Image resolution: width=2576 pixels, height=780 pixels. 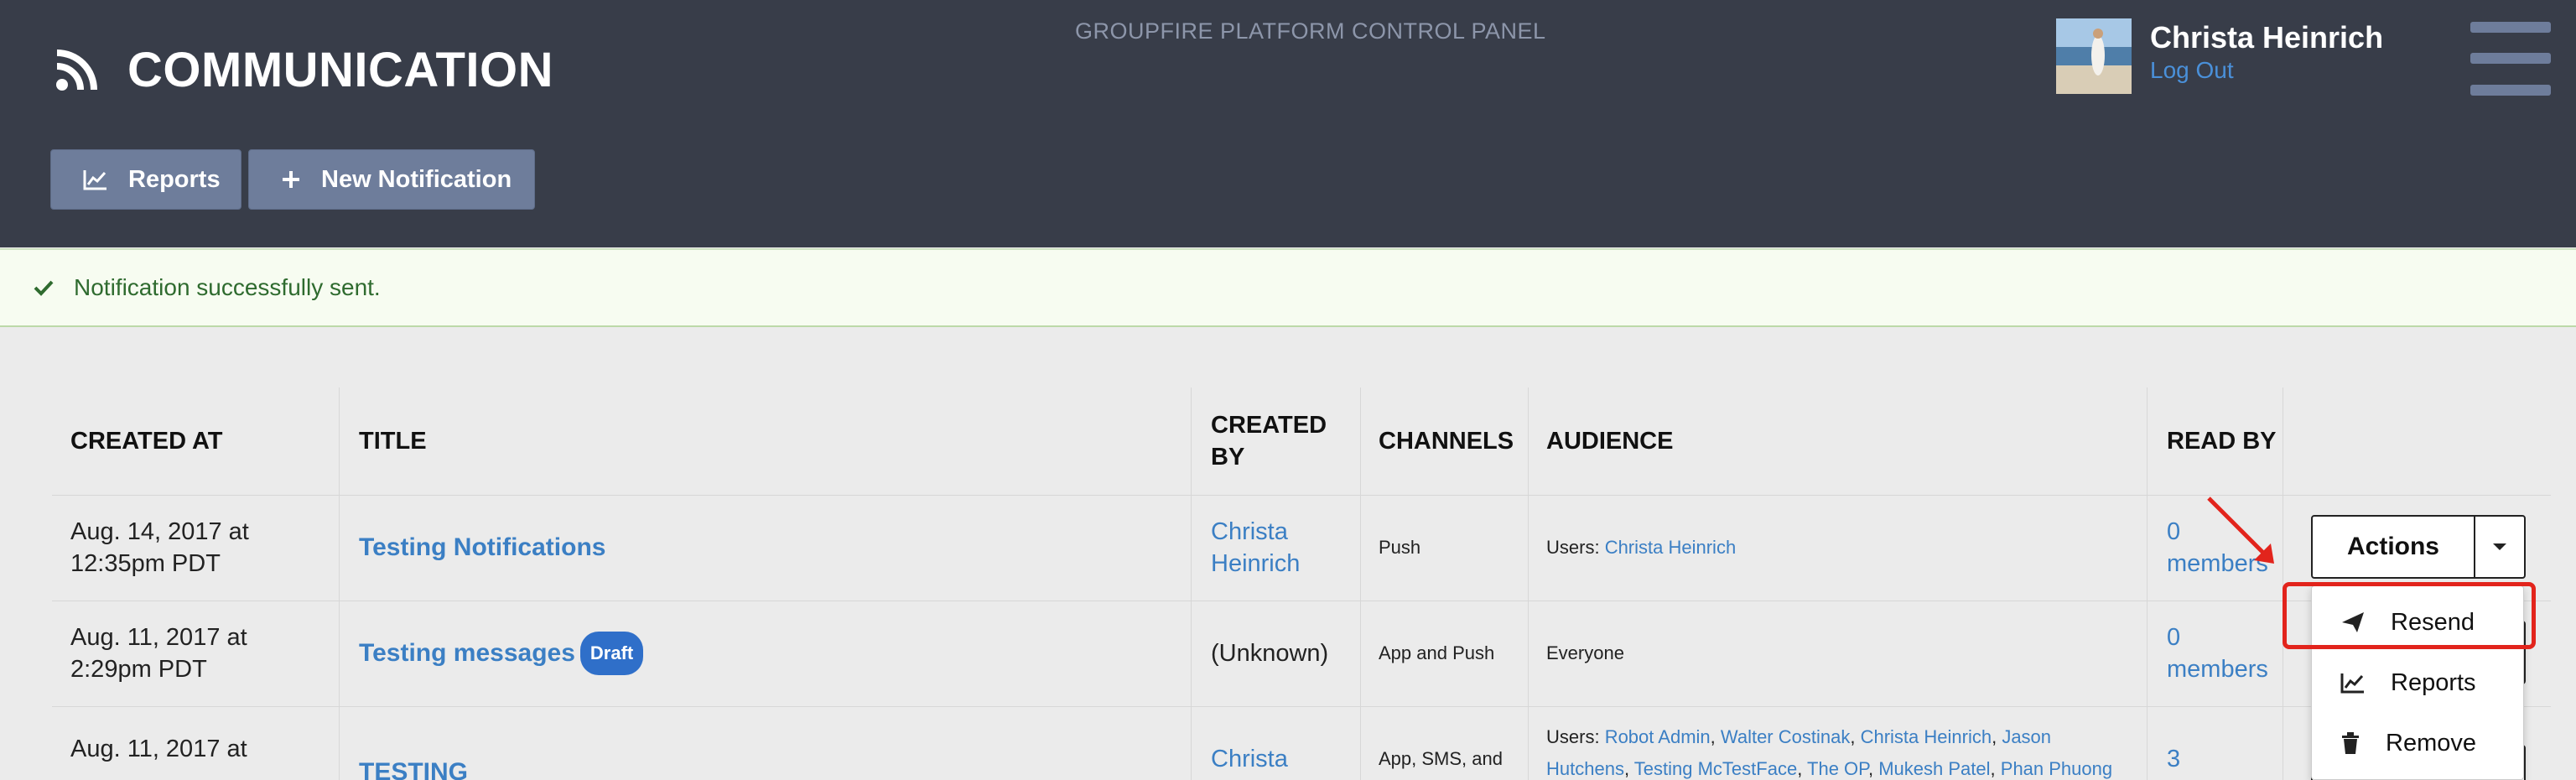 I want to click on column-header-channels: CHANNELS, so click(x=1444, y=441).